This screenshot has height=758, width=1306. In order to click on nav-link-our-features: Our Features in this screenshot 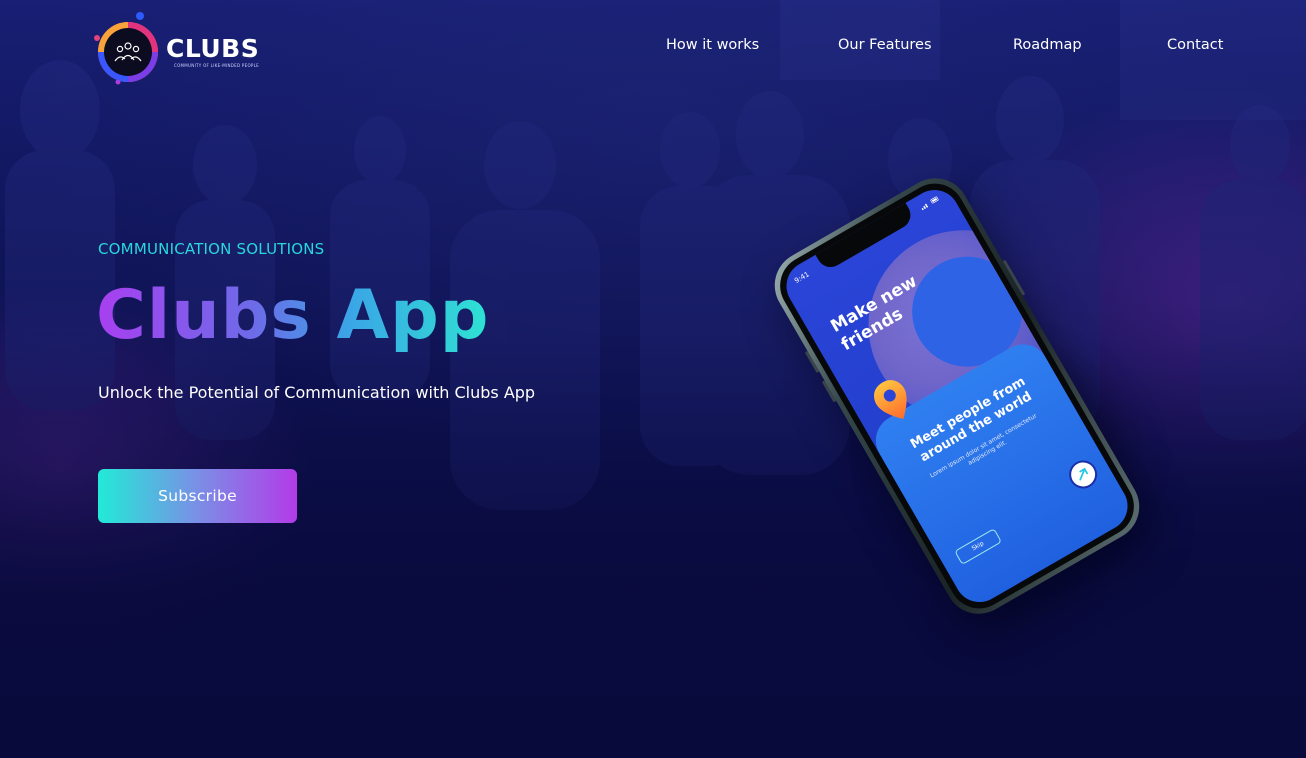, I will do `click(885, 45)`.